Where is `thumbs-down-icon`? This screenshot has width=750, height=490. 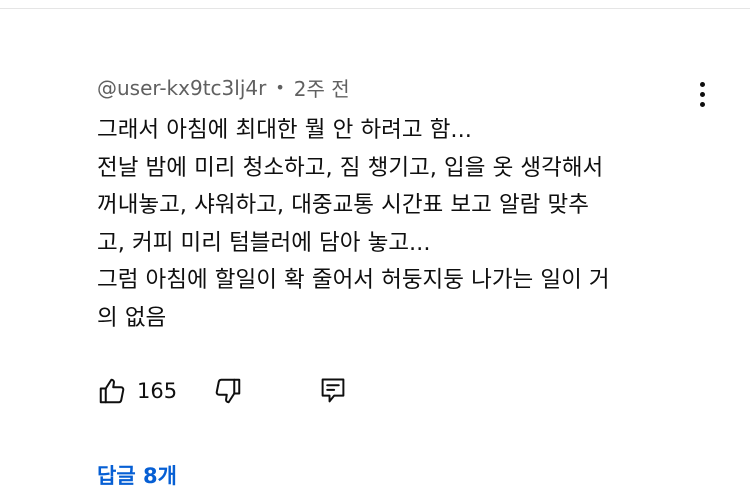
thumbs-down-icon is located at coordinates (228, 391).